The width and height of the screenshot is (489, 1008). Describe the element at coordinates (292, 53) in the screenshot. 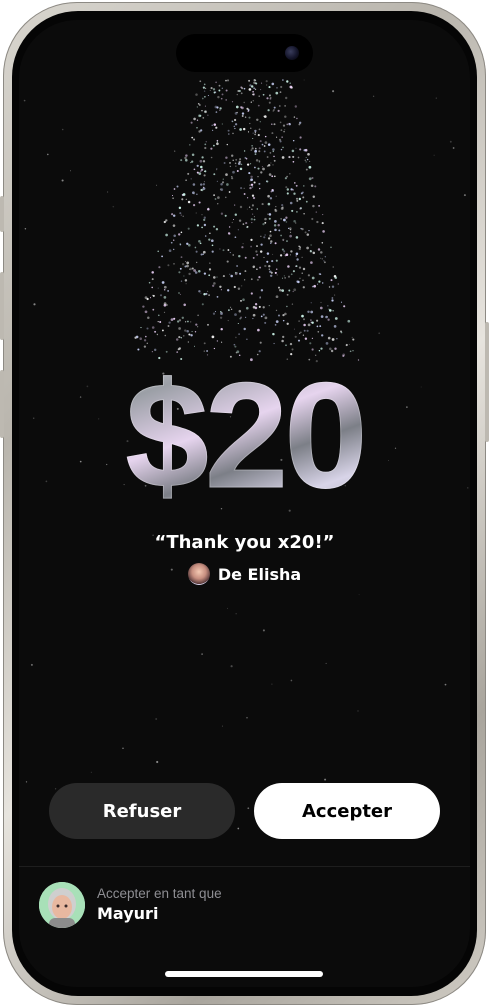

I see `front-camera-icon` at that location.